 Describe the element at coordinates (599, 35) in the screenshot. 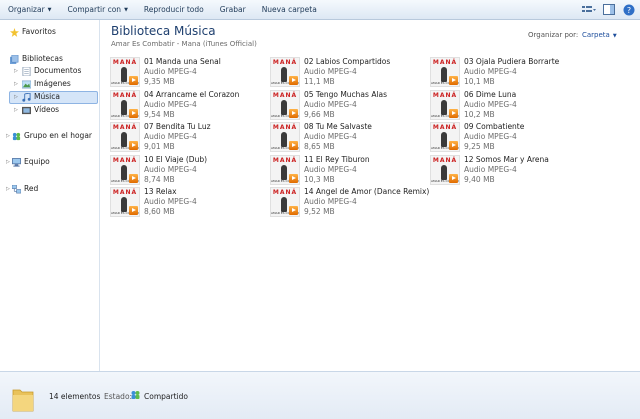

I see `arrange-by-dropdown: Carpeta ▼` at that location.